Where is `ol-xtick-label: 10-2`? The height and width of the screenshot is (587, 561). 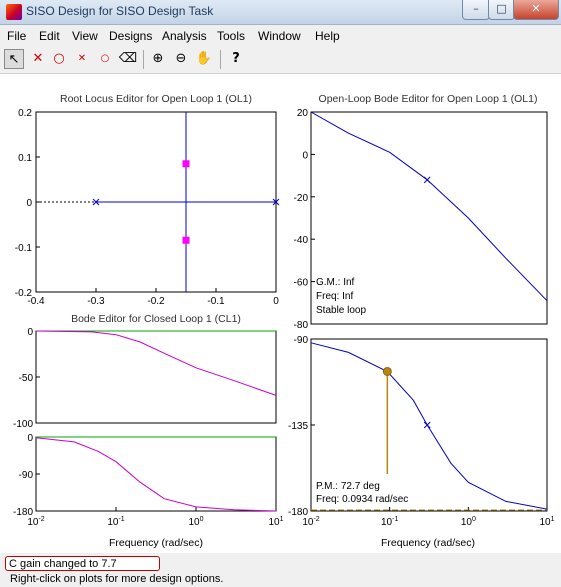 ol-xtick-label: 10-2 is located at coordinates (310, 522).